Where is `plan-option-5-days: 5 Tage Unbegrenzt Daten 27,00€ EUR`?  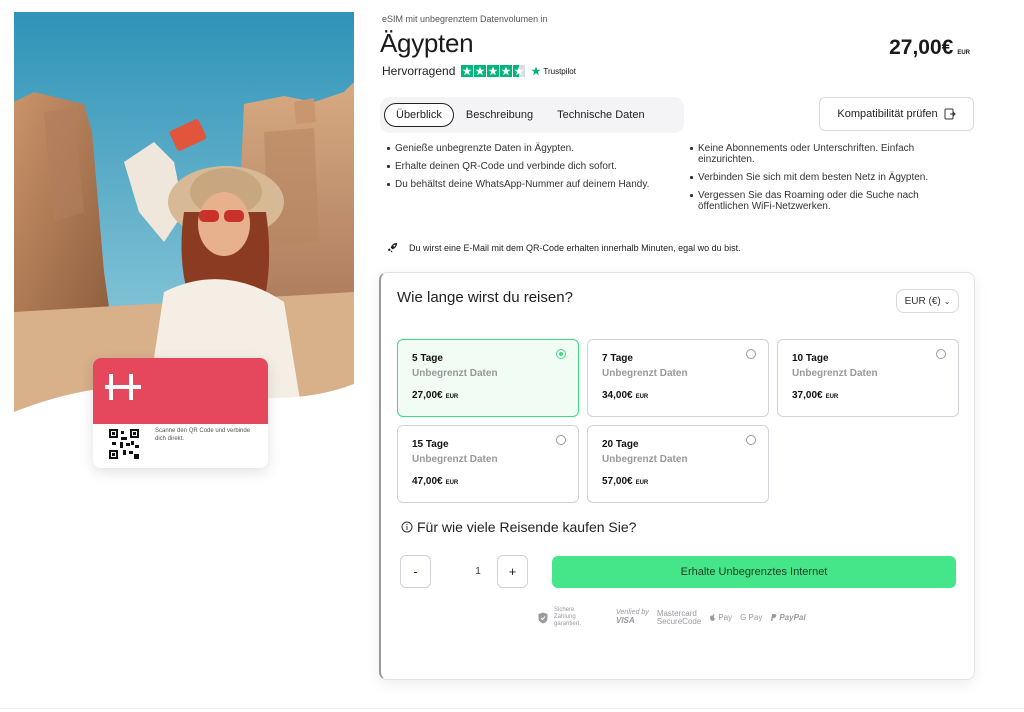
plan-option-5-days: 5 Tage Unbegrenzt Daten 27,00€ EUR is located at coordinates (488, 378).